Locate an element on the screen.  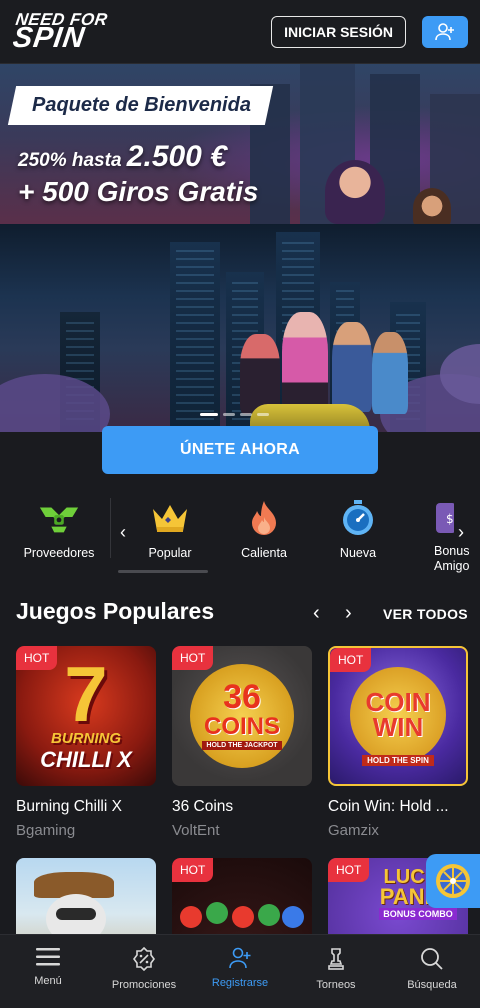
nav-menu: Menú is located at coordinates (48, 971).